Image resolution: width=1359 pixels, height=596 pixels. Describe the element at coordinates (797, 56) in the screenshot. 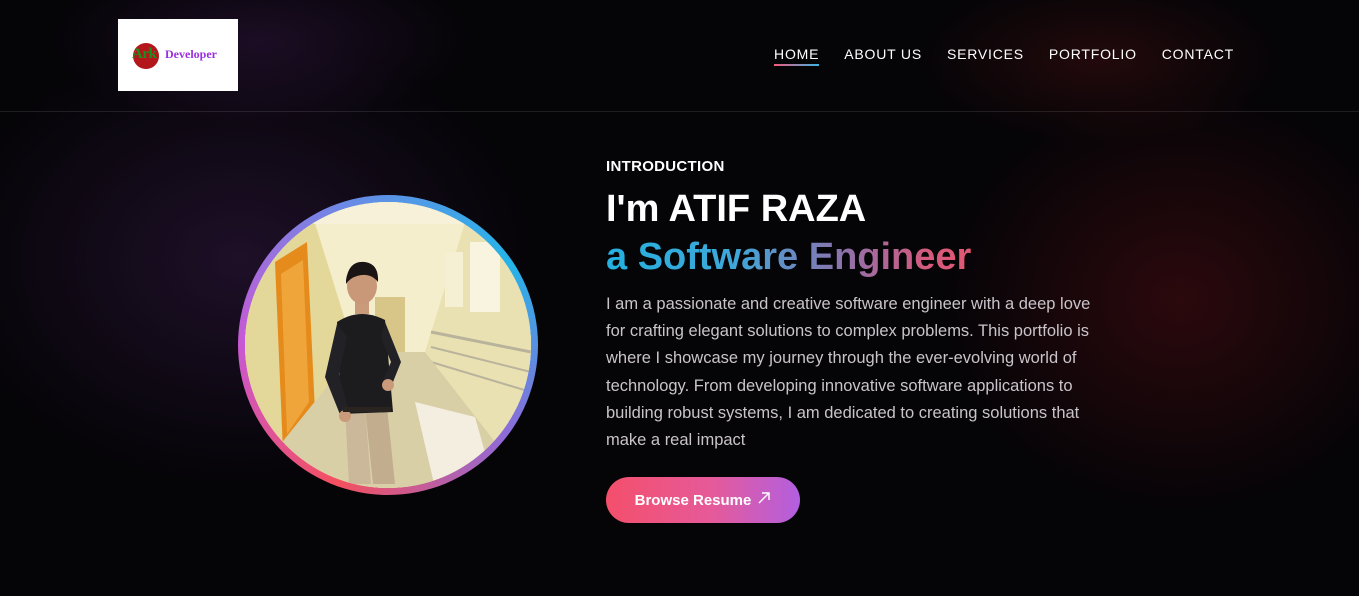

I see `nav-home: HOME` at that location.